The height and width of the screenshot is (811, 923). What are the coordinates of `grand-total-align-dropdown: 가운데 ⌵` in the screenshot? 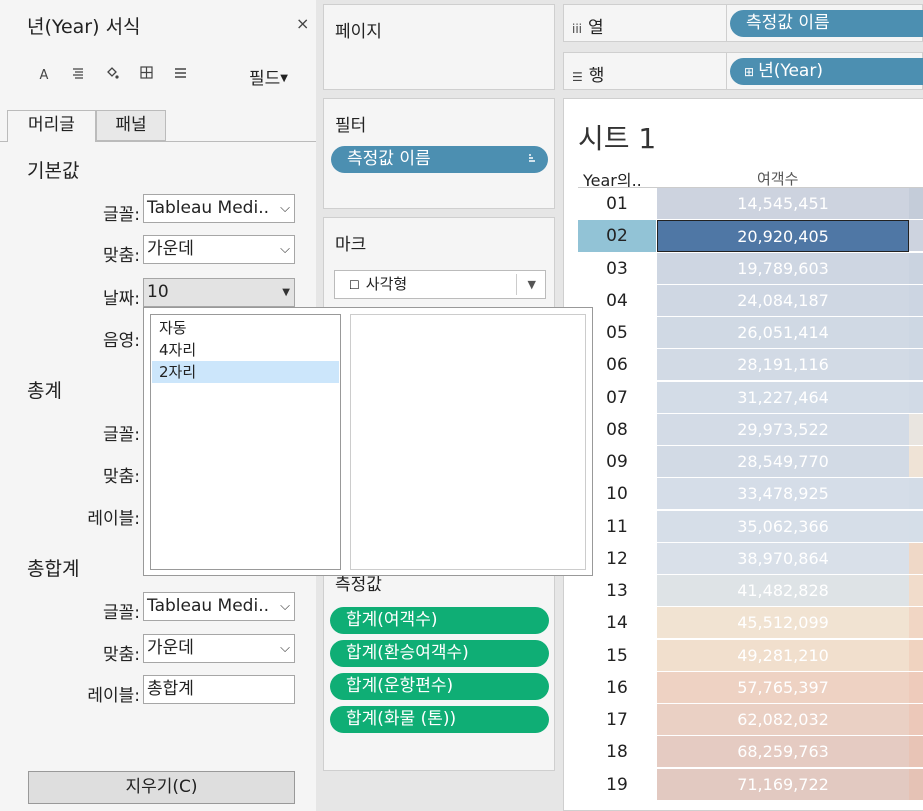 It's located at (219, 648).